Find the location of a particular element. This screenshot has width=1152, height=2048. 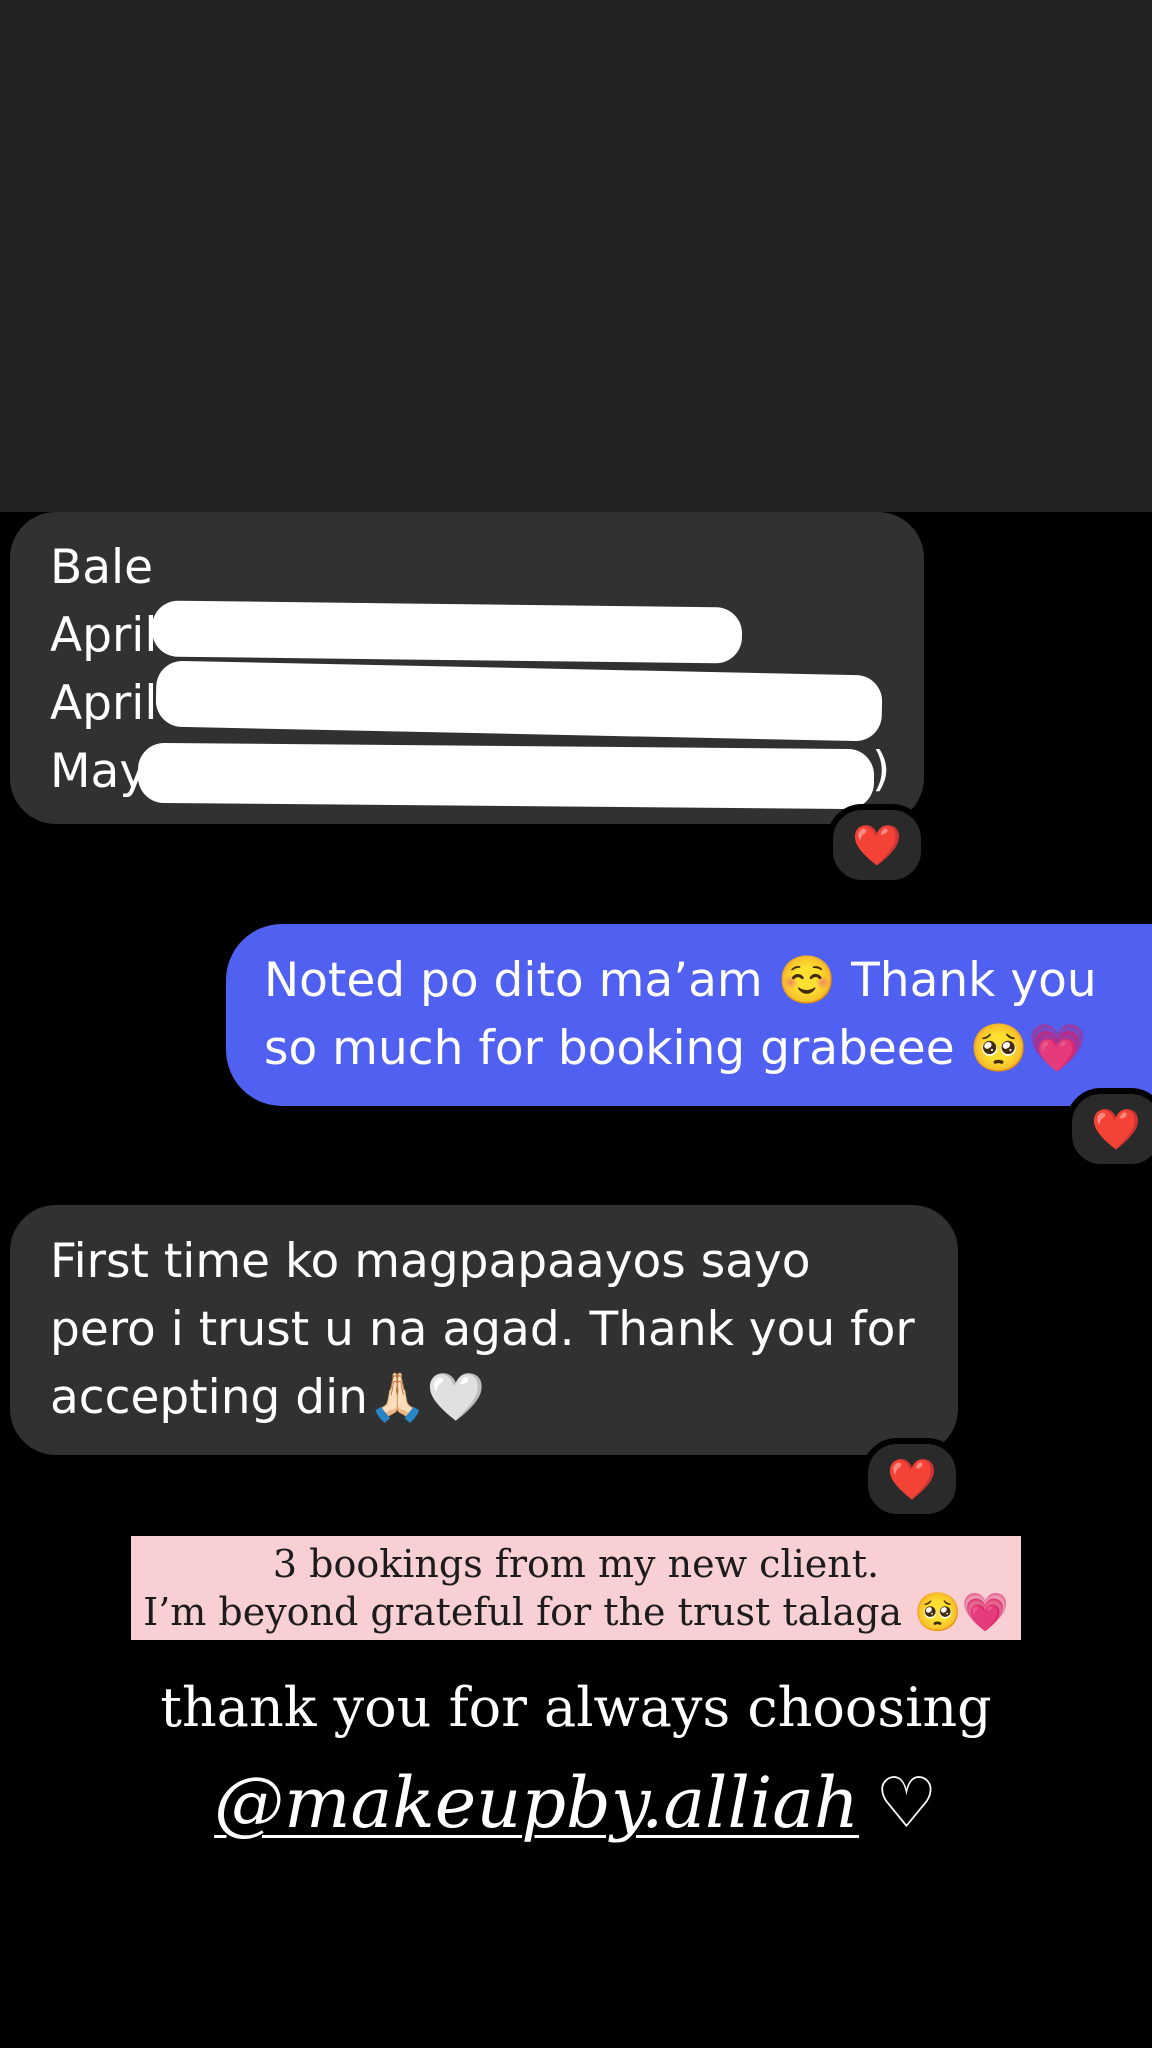

message-text-closing: ) is located at coordinates (881, 769).